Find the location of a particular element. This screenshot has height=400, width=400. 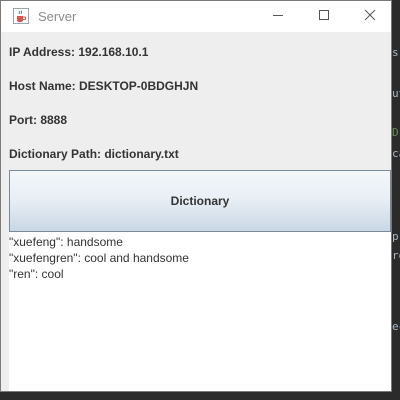

dictionary-entry: "xuefengren": cool and handsome is located at coordinates (99, 258).